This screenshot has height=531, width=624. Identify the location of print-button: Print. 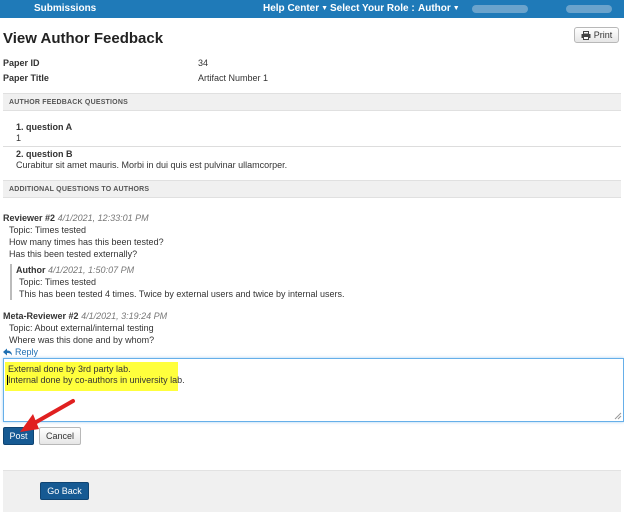
(596, 35).